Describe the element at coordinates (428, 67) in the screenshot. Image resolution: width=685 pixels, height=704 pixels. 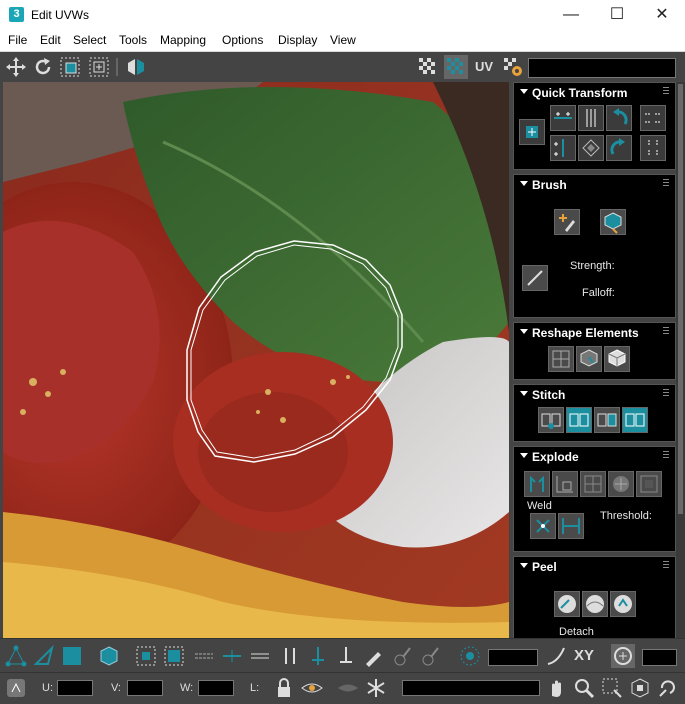
I see `checker-pattern-icon` at that location.